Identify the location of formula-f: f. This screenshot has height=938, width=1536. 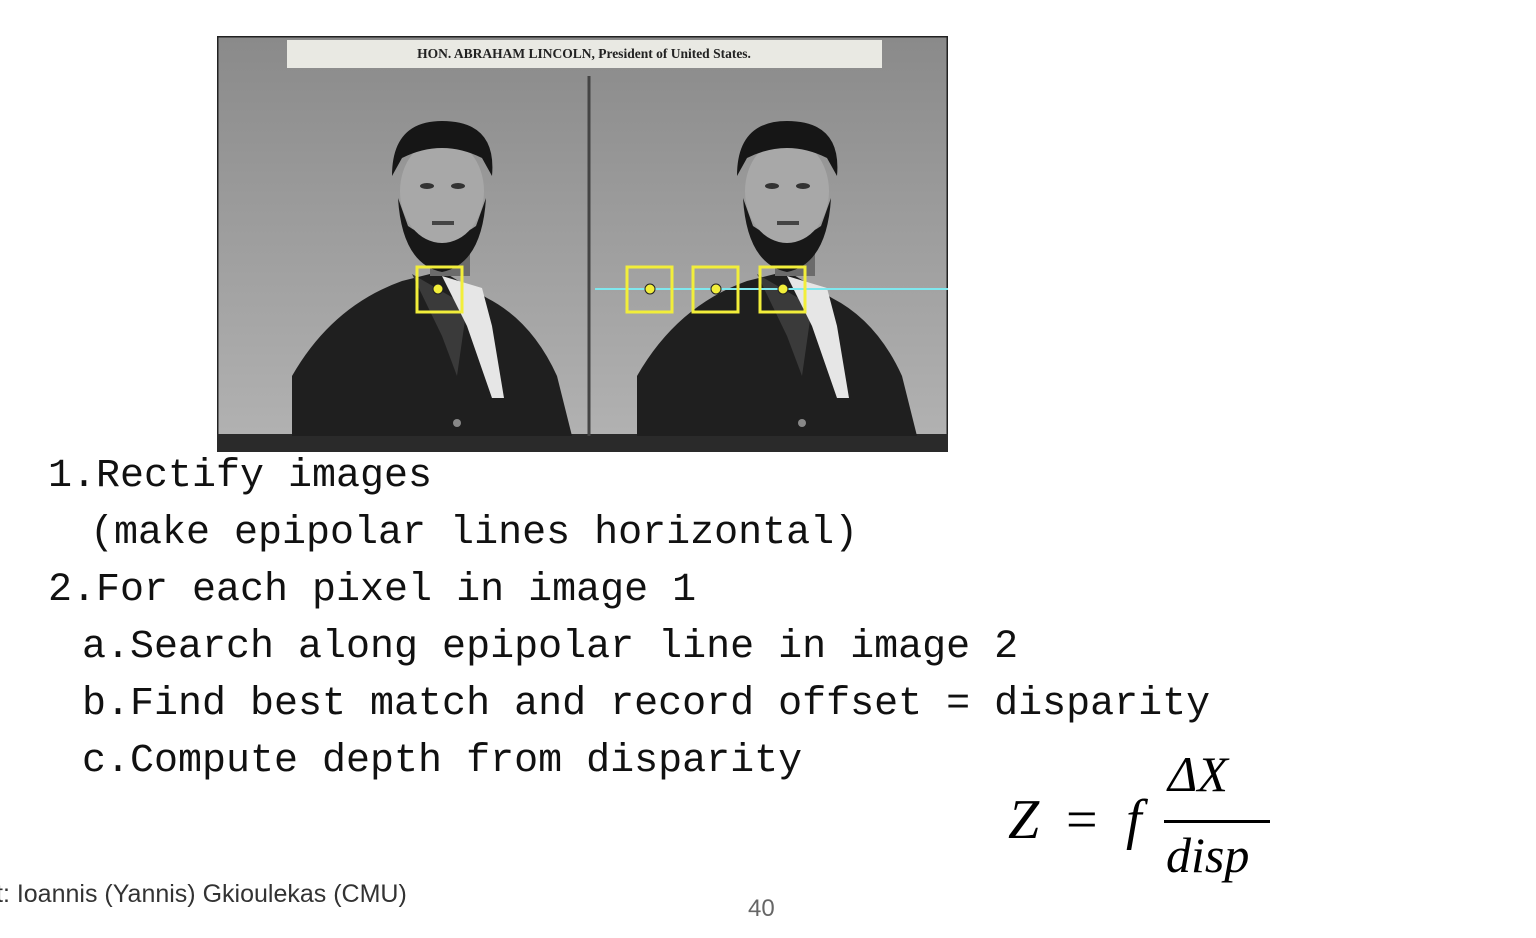
(1134, 820).